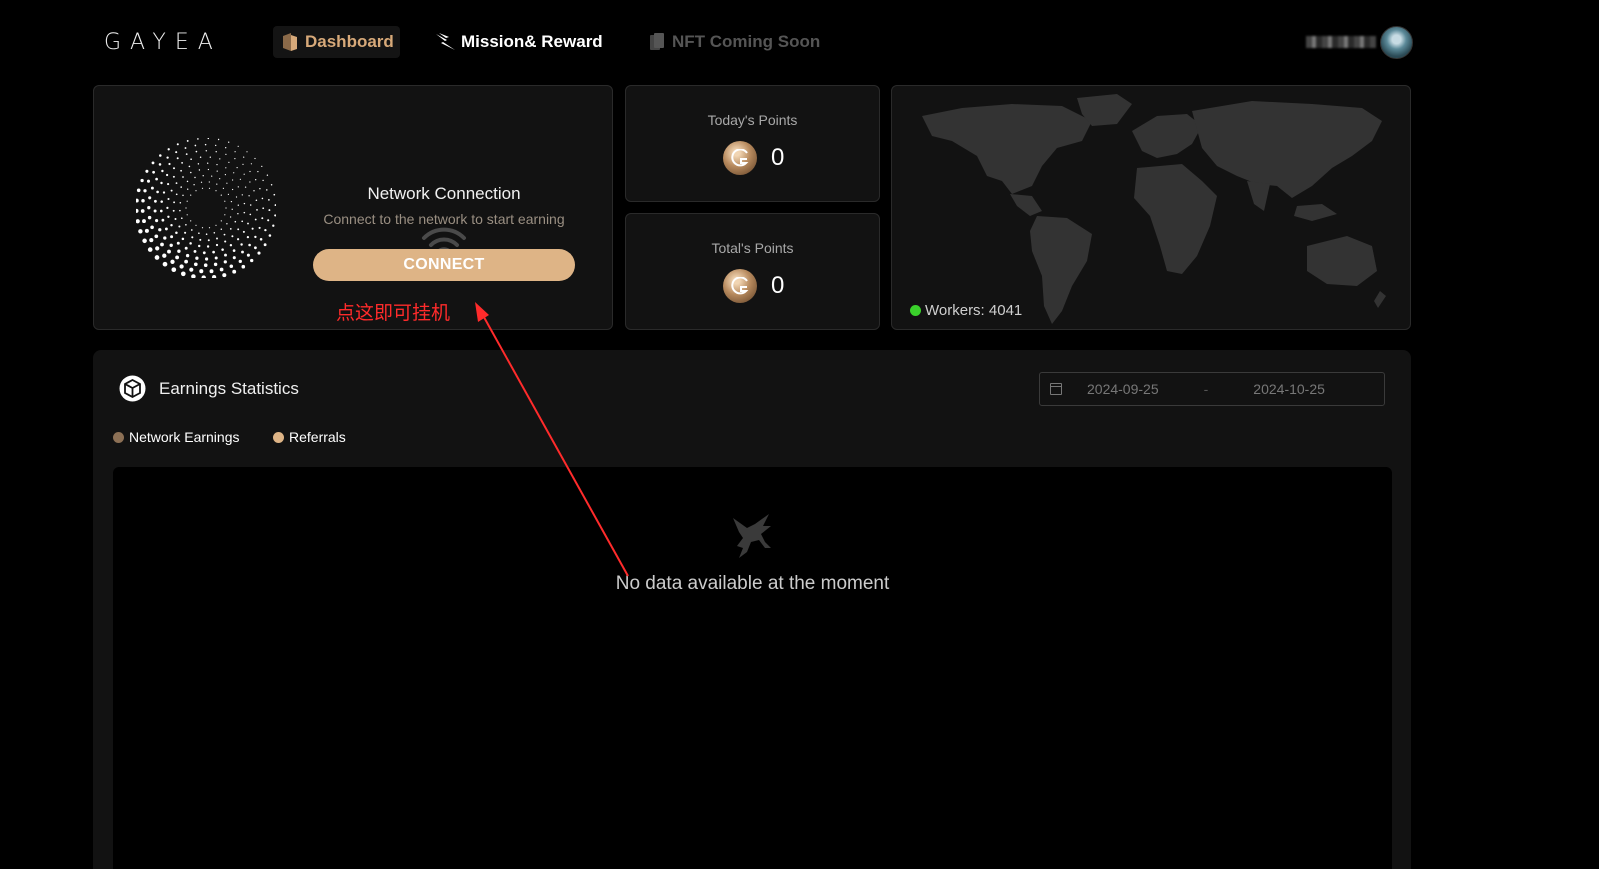  Describe the element at coordinates (336, 42) in the screenshot. I see `nav-dashboard: Dashboard` at that location.